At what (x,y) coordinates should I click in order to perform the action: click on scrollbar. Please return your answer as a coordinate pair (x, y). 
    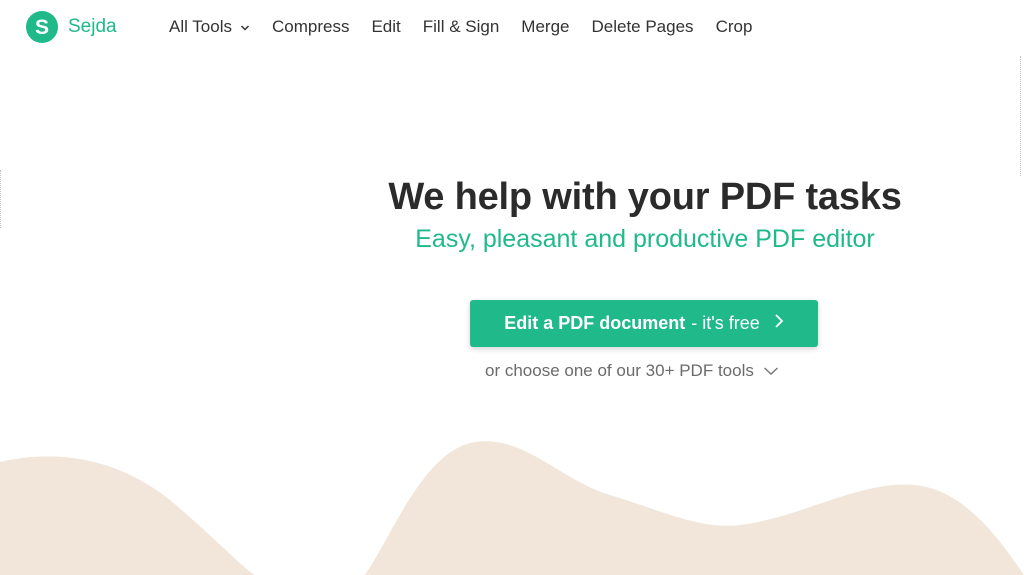
    Looking at the image, I should click on (1022, 116).